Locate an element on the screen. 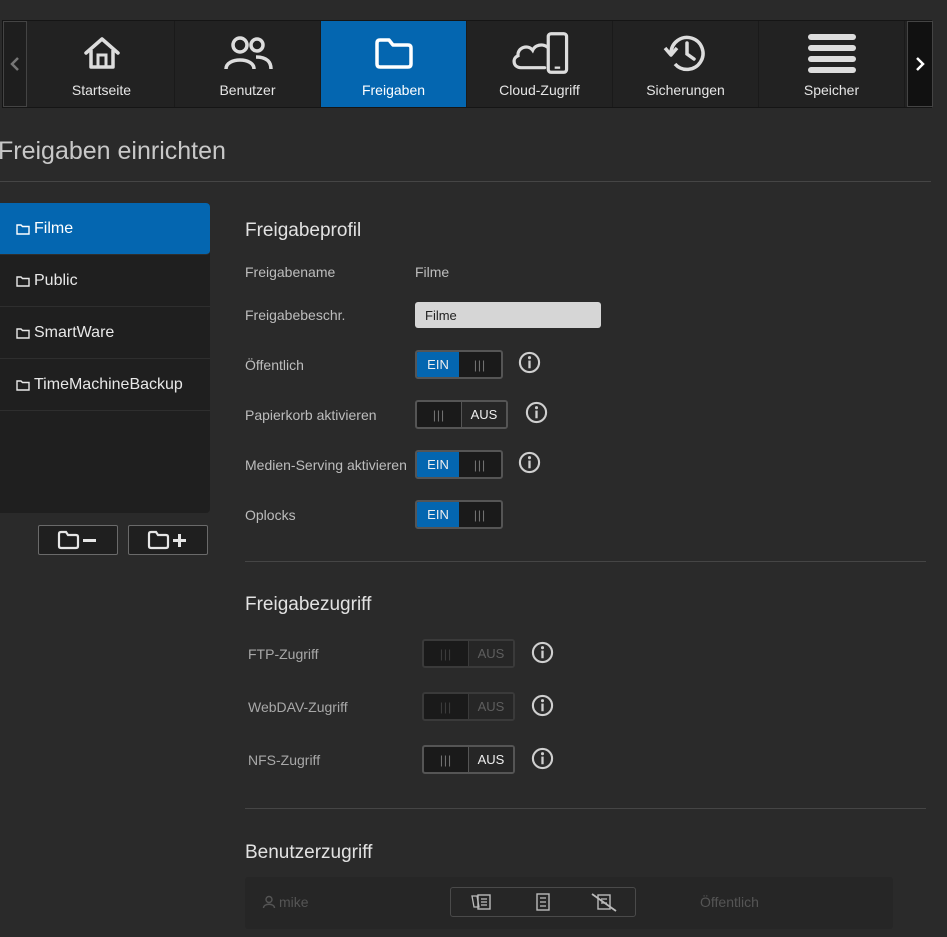  user-access-status: Öffentlich is located at coordinates (729, 902).